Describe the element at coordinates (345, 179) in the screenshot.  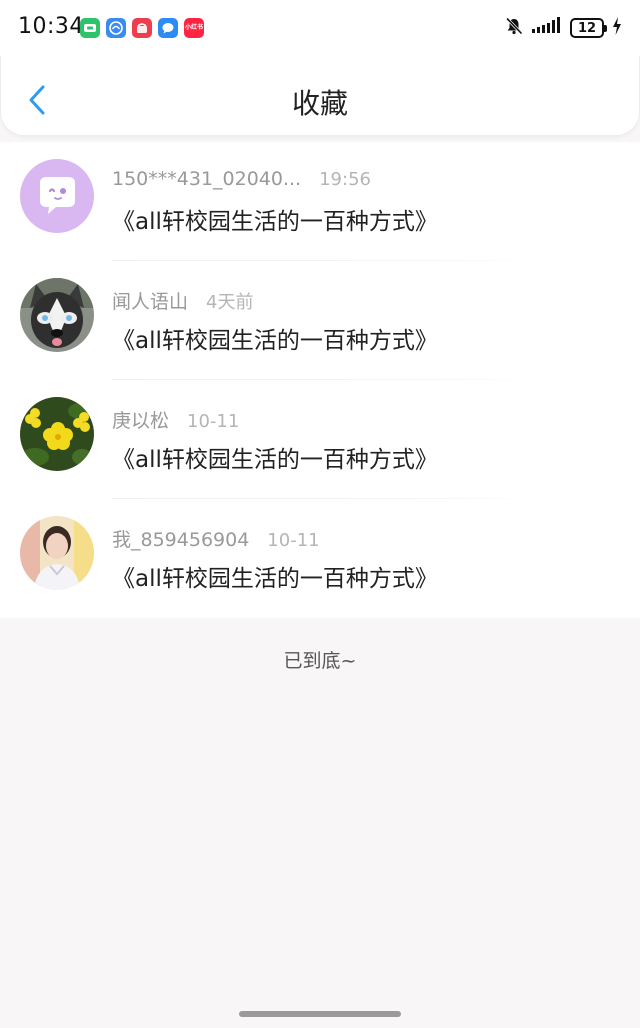
I see `timestamp: 19:56` at that location.